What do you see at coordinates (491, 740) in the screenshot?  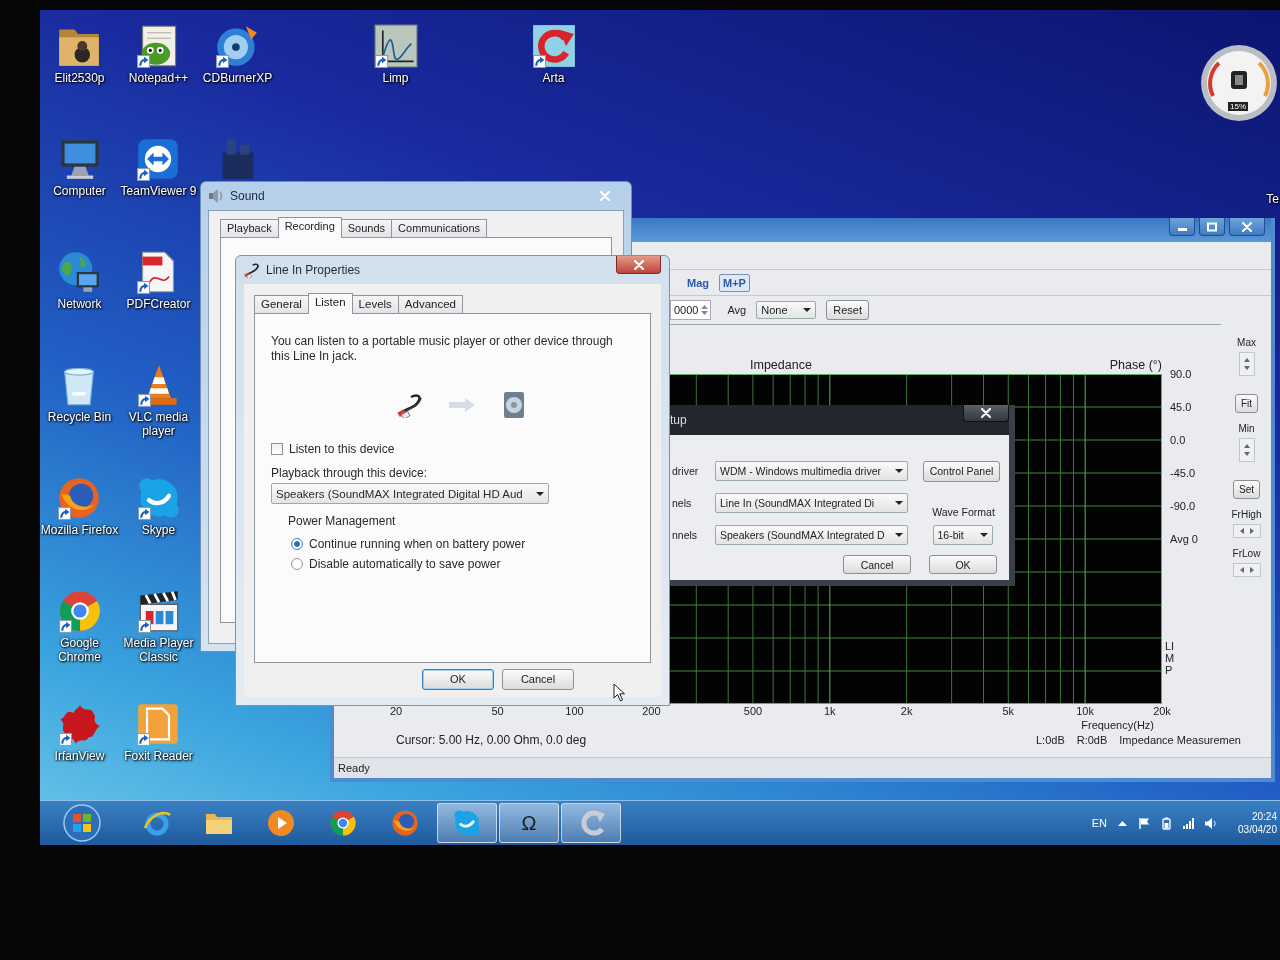 I see `cursor-readout: Cursor: 5.00 Hz, 0.00 Ohm, 0.0 deg` at bounding box center [491, 740].